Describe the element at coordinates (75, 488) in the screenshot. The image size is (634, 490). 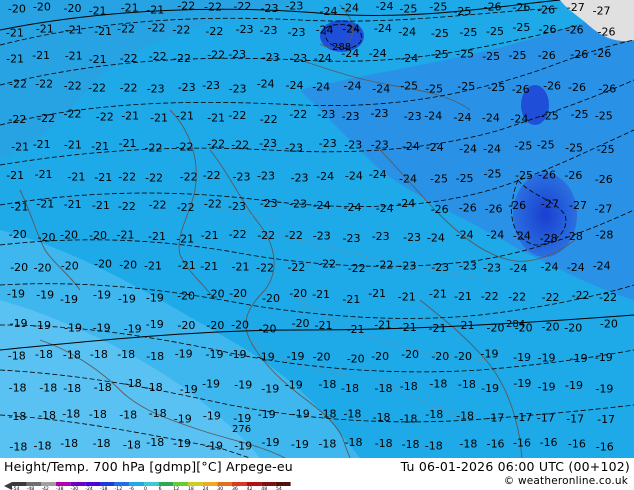
I see `scale-label: -30` at that location.